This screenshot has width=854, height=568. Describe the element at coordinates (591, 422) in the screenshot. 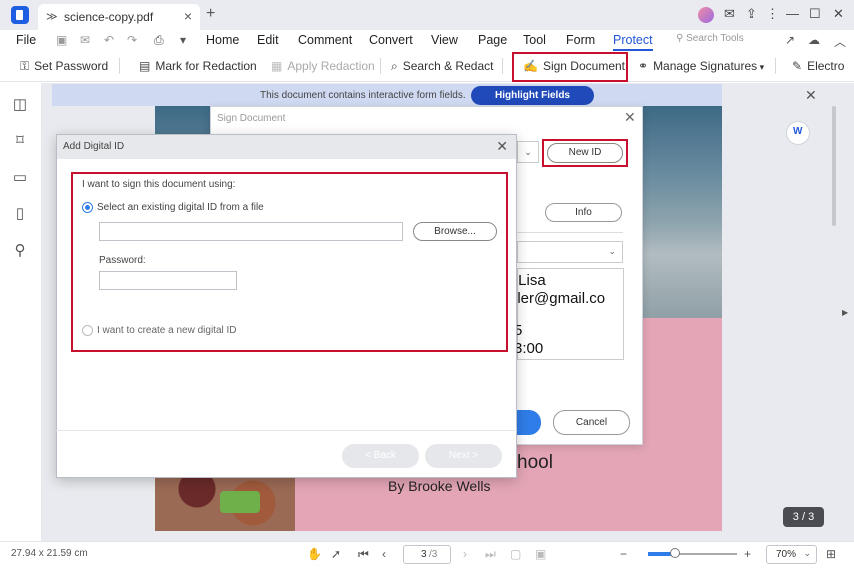

I see `sign-cancel-button: Cancel` at that location.